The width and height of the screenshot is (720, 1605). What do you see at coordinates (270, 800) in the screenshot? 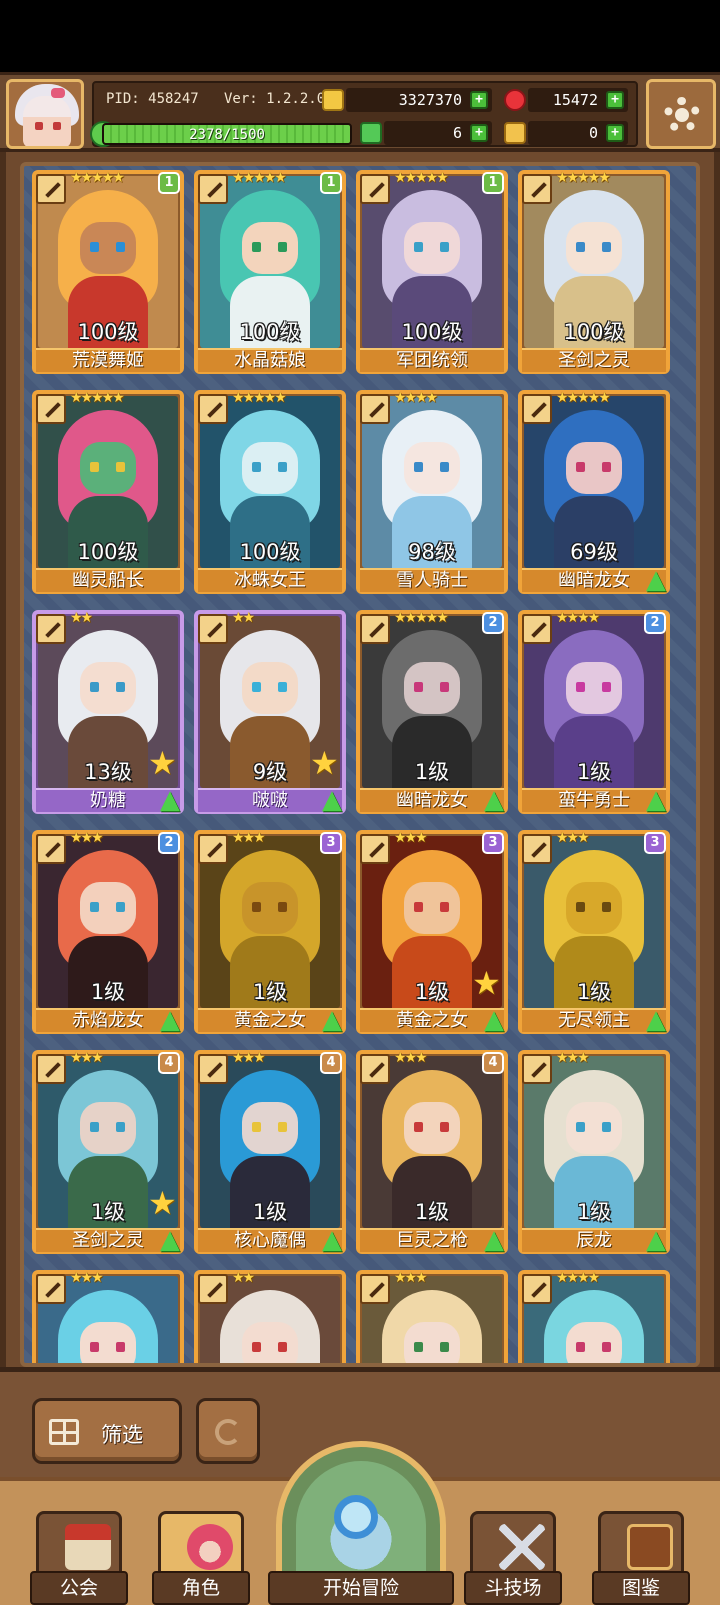
I see `character-name: 啵啵` at bounding box center [270, 800].